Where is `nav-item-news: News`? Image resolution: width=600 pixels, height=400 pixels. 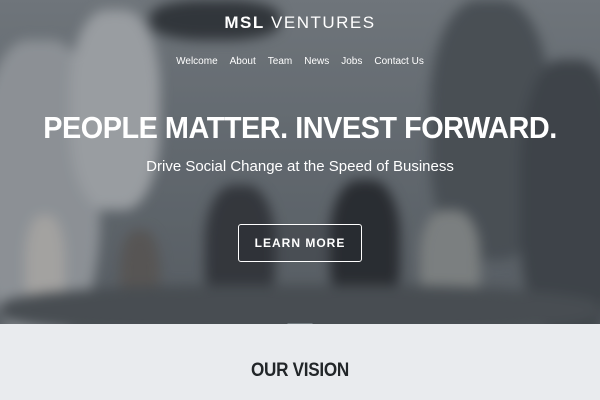 nav-item-news: News is located at coordinates (316, 61).